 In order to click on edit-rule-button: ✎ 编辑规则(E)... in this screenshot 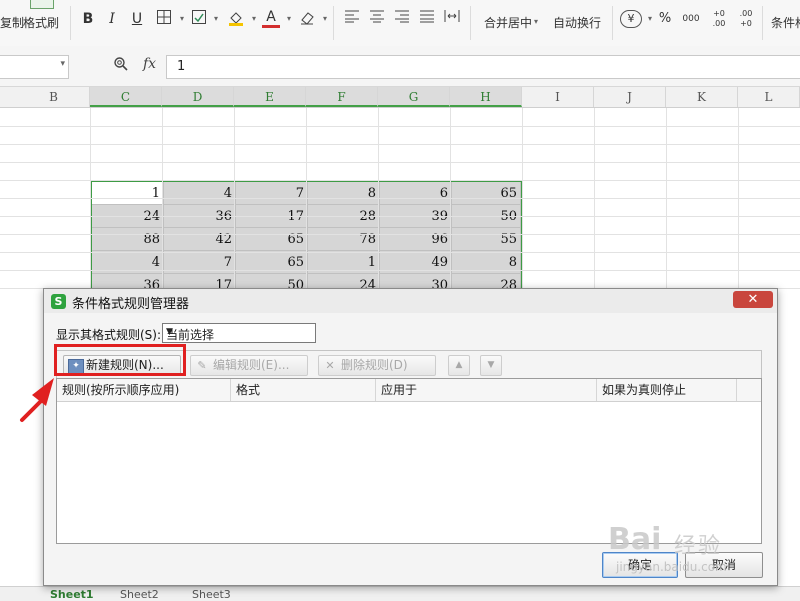, I will do `click(249, 365)`.